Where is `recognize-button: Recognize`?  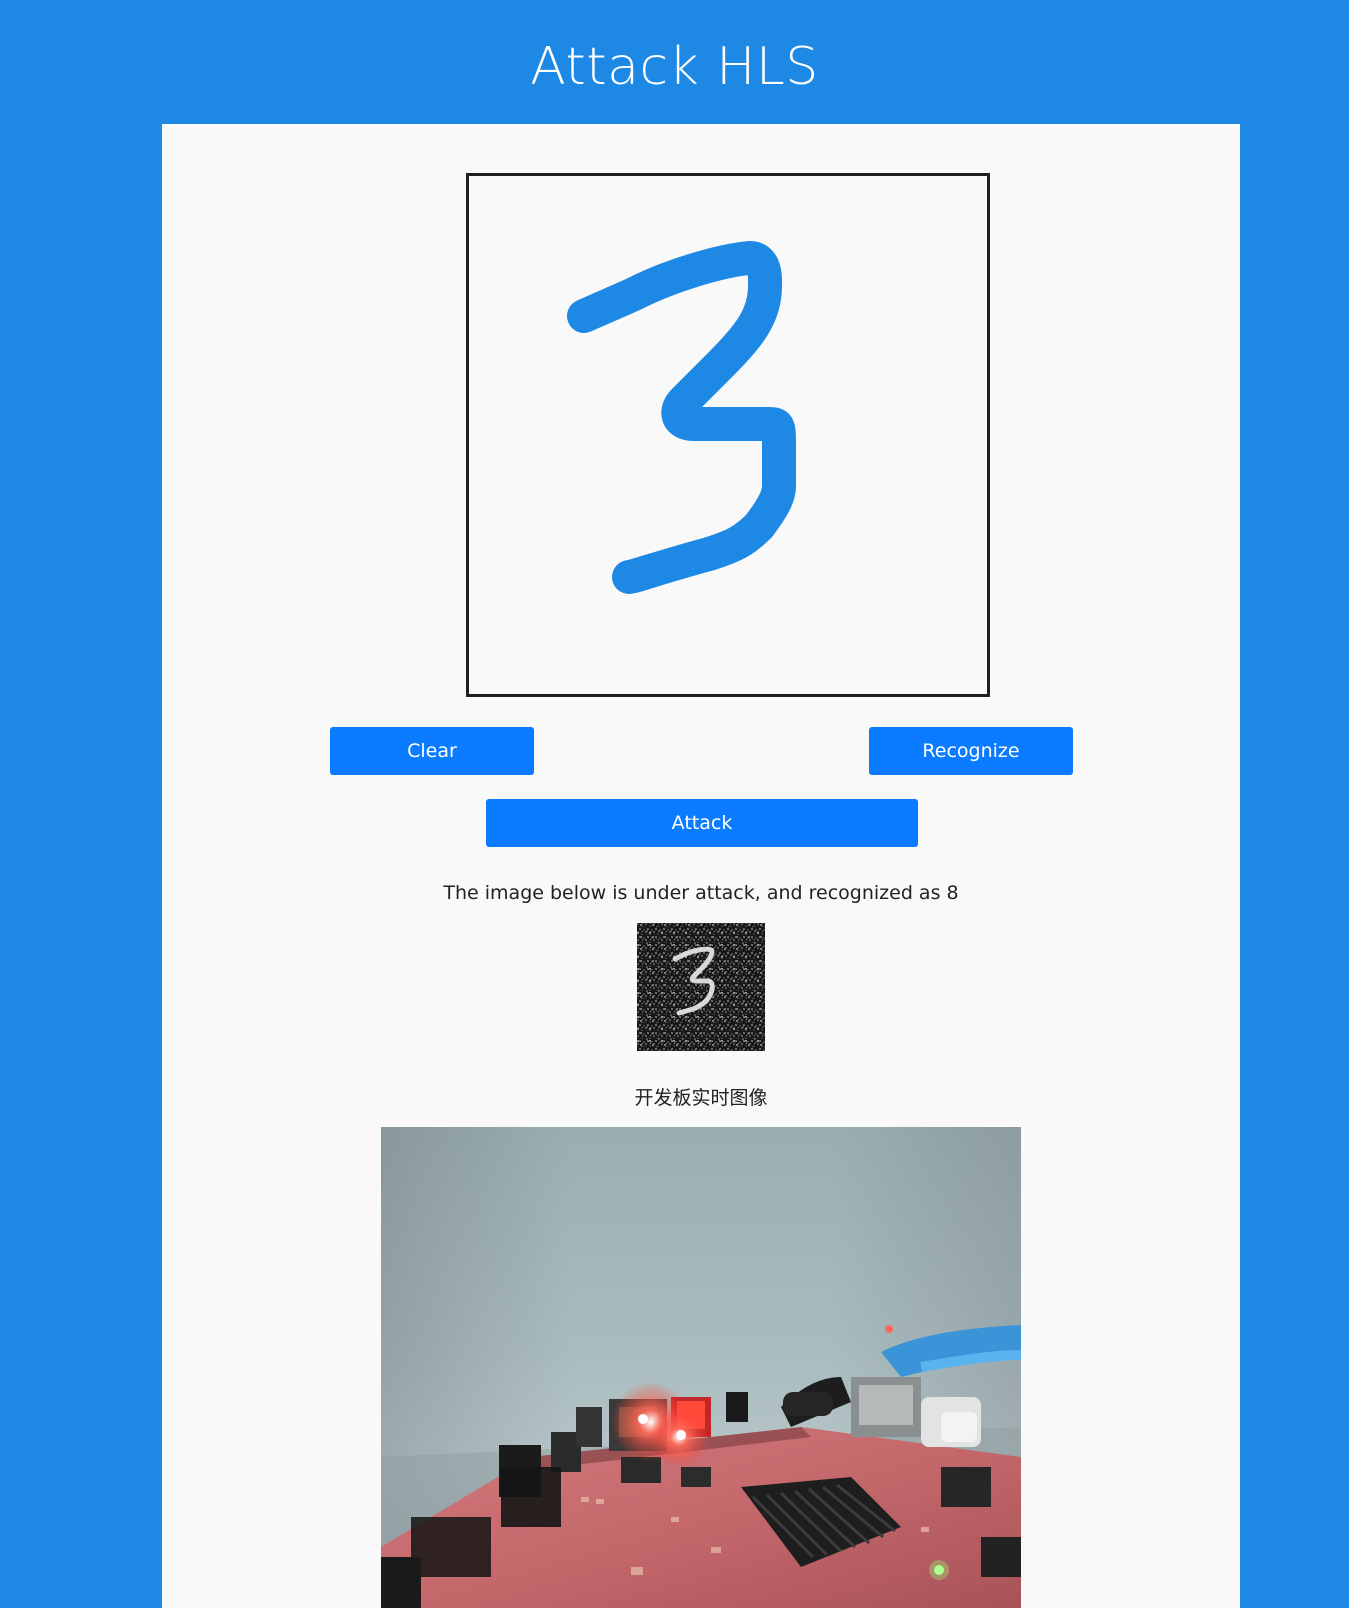
recognize-button: Recognize is located at coordinates (971, 751).